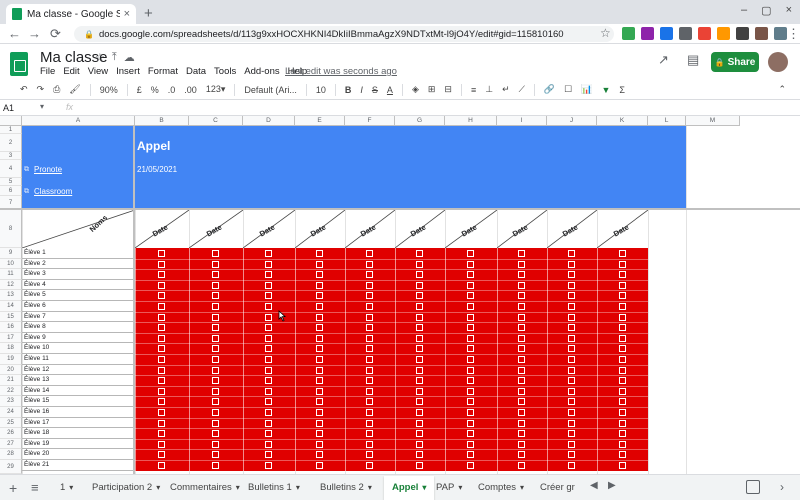 The width and height of the screenshot is (800, 500). Describe the element at coordinates (42, 106) in the screenshot. I see `name-box-dropdown-icon: ▾` at that location.